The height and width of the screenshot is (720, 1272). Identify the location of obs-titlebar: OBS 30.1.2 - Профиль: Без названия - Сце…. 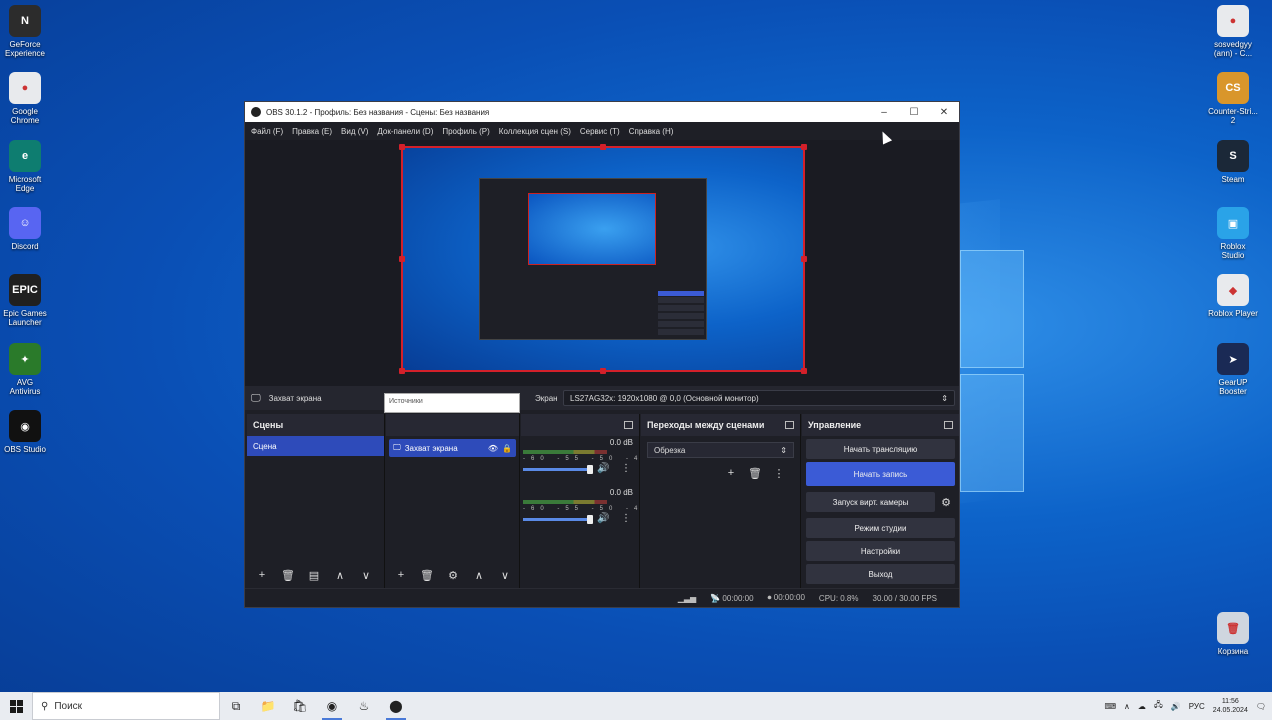
(602, 112).